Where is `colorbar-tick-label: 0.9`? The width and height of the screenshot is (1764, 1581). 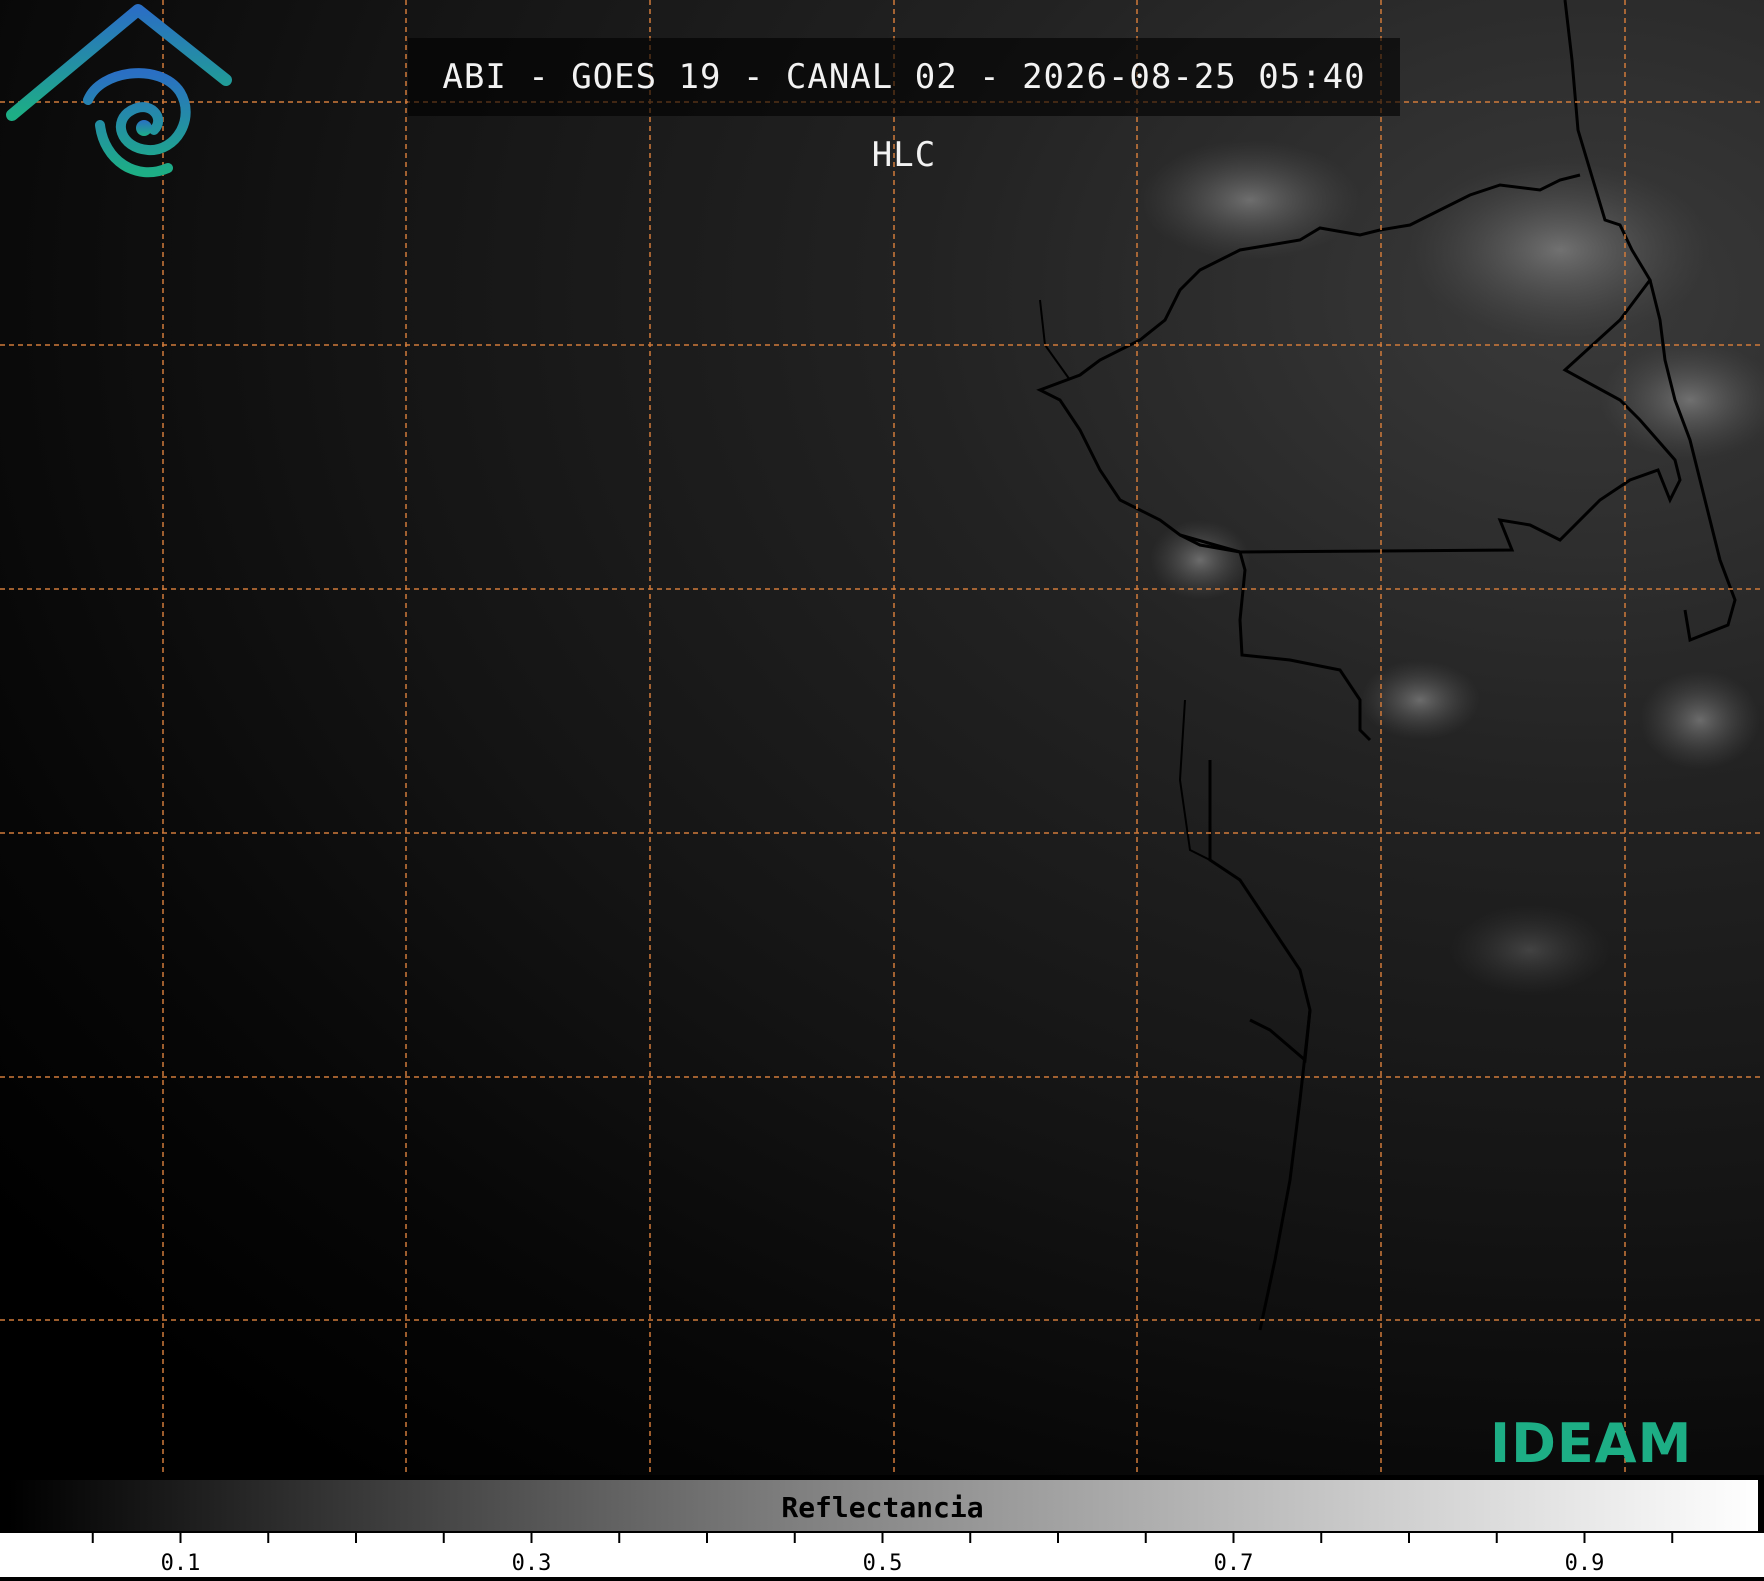
colorbar-tick-label: 0.9 is located at coordinates (1584, 1563).